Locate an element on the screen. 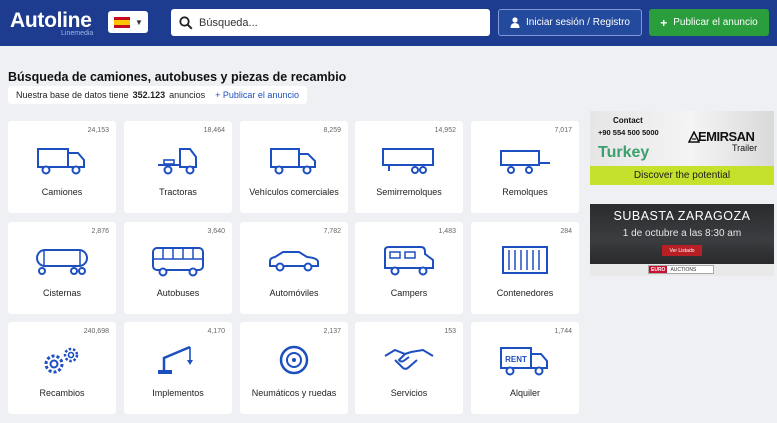  category-card: 7,782 Automóviles is located at coordinates (294, 268).